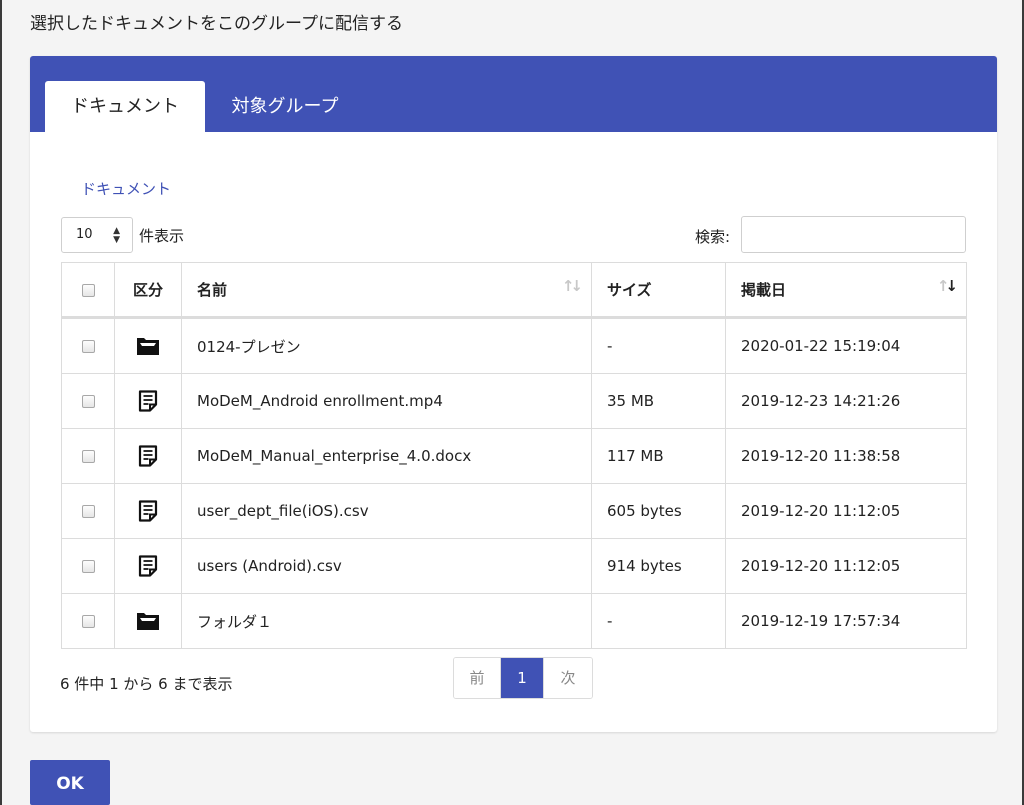 This screenshot has height=805, width=1024. I want to click on select-all-checkbox, so click(88, 290).